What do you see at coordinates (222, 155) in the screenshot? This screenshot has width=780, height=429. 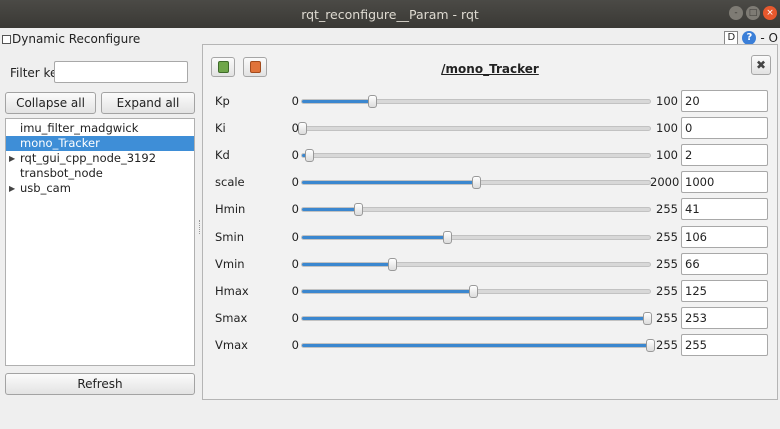 I see `param-name-label: Kd` at bounding box center [222, 155].